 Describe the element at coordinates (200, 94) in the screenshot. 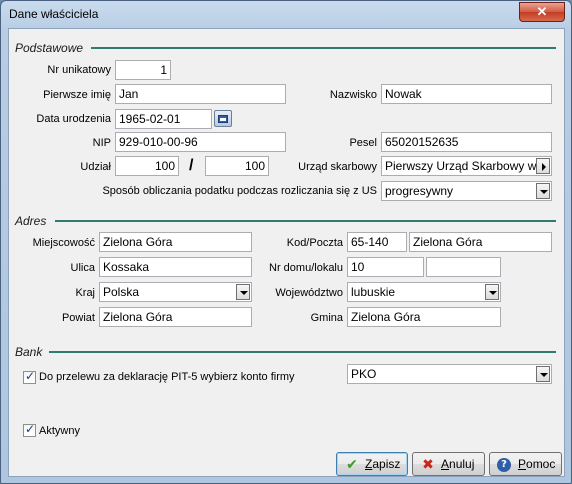

I see `firstname-field: Jan` at that location.